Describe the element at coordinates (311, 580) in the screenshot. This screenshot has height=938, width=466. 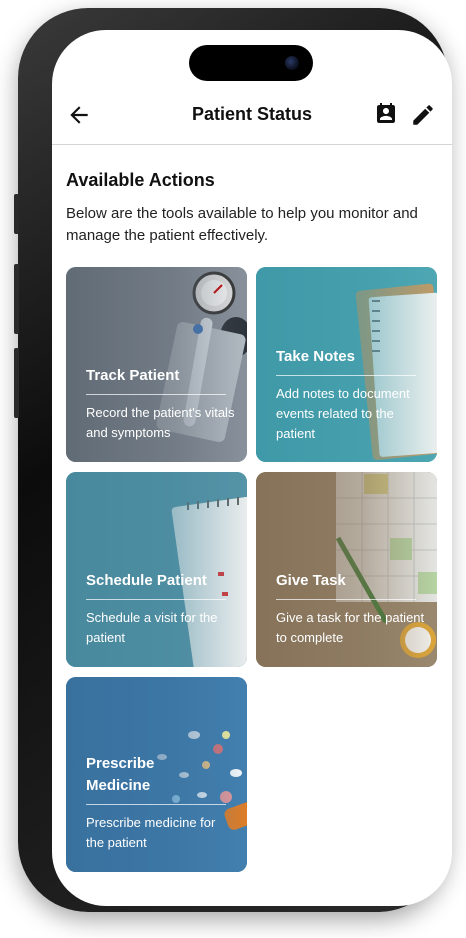
I see `card-title: Give Task` at that location.